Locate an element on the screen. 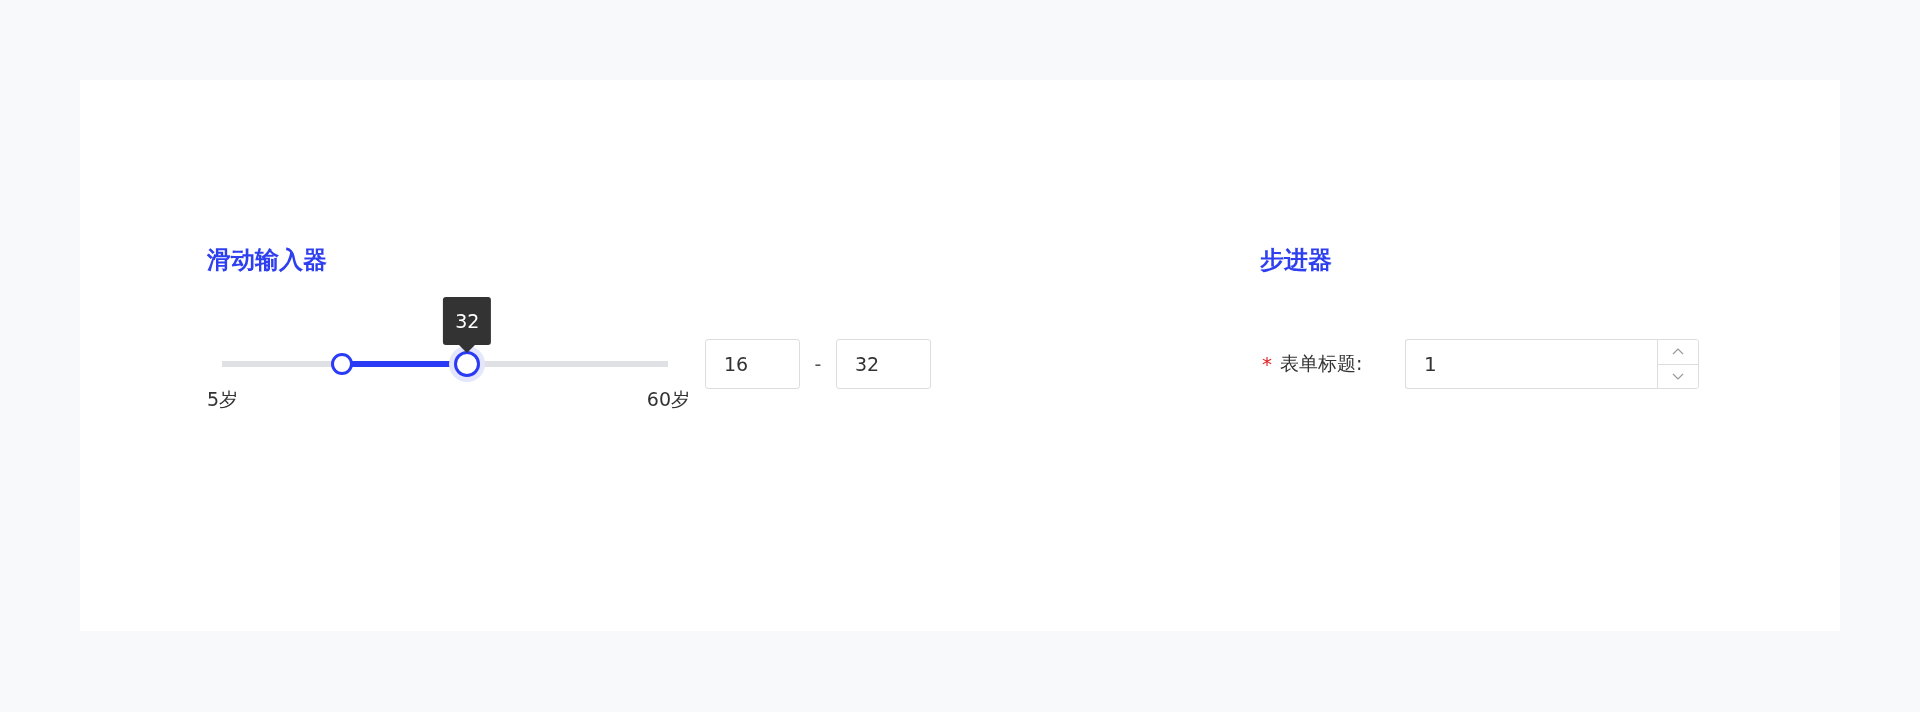  chevron-up-icon is located at coordinates (1678, 352).